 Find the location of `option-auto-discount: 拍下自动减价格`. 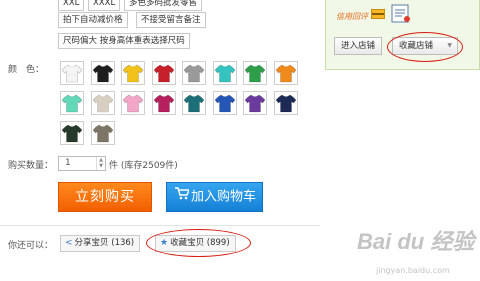

option-auto-discount: 拍下自动减价格 is located at coordinates (93, 20).